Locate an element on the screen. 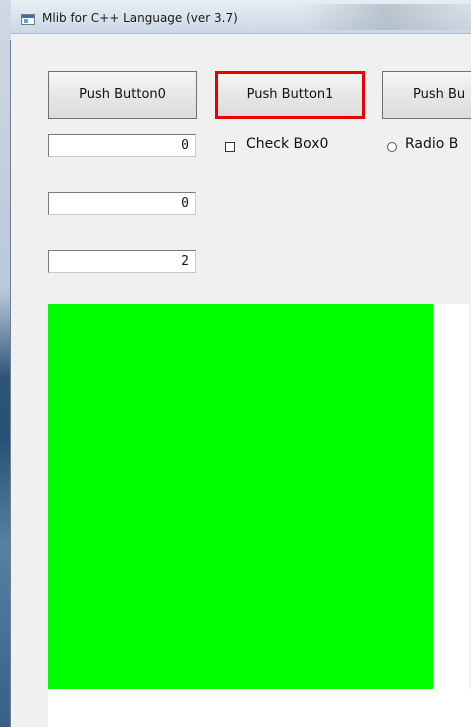 The width and height of the screenshot is (471, 727). push-button-1: Push Button1 is located at coordinates (290, 95).